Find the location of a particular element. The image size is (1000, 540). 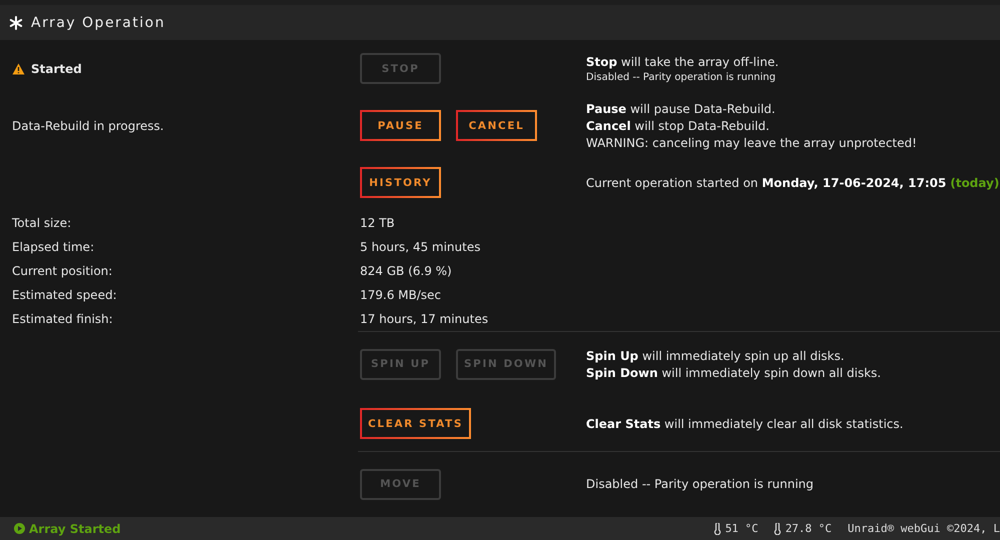

action-button: HISTORY is located at coordinates (400, 182).